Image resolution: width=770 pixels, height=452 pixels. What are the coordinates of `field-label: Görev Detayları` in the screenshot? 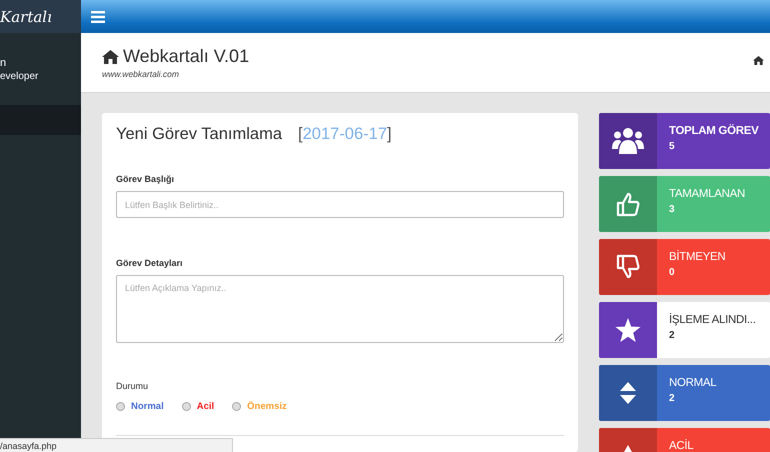 It's located at (150, 263).